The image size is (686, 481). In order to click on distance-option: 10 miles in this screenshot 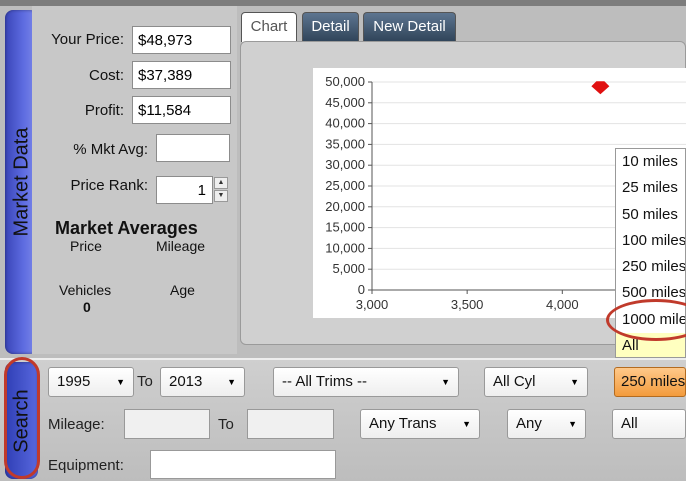, I will do `click(650, 162)`.